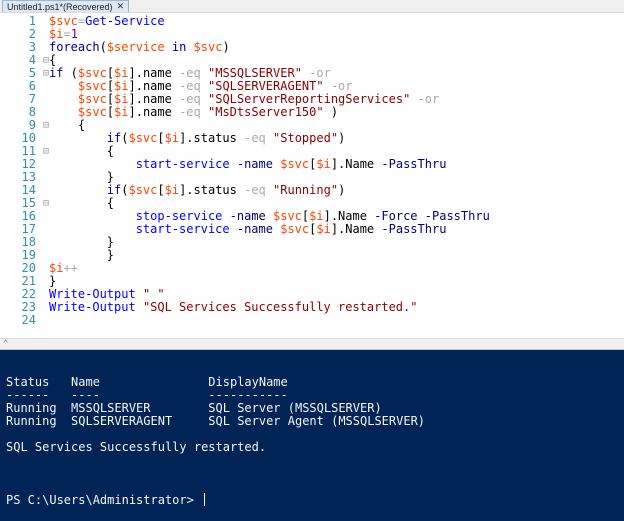  What do you see at coordinates (136, 447) in the screenshot?
I see `console-message: SQL Services Successfully restarted.` at bounding box center [136, 447].